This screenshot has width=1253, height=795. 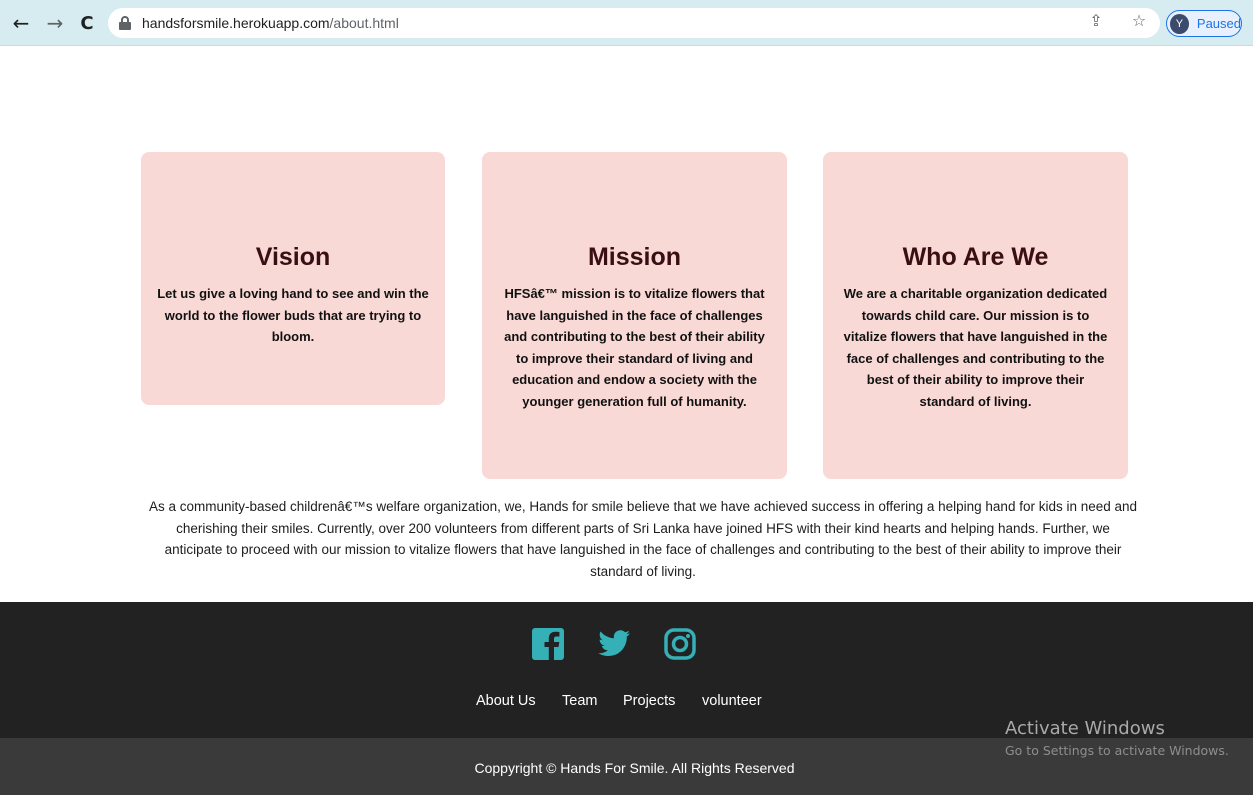 What do you see at coordinates (634, 257) in the screenshot?
I see `card-title: Mission` at bounding box center [634, 257].